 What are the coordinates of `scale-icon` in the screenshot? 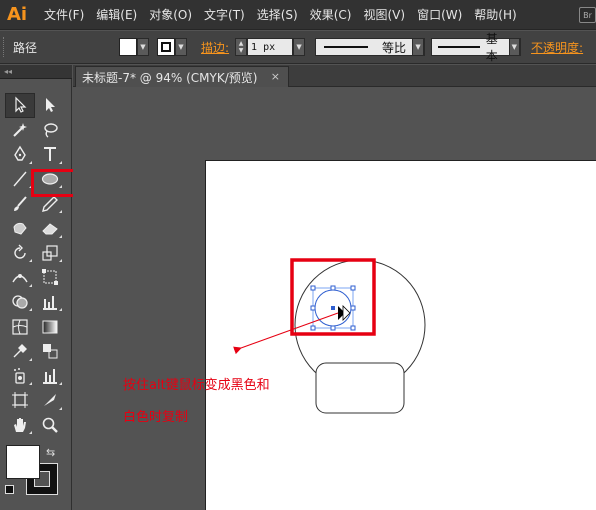 It's located at (50, 253).